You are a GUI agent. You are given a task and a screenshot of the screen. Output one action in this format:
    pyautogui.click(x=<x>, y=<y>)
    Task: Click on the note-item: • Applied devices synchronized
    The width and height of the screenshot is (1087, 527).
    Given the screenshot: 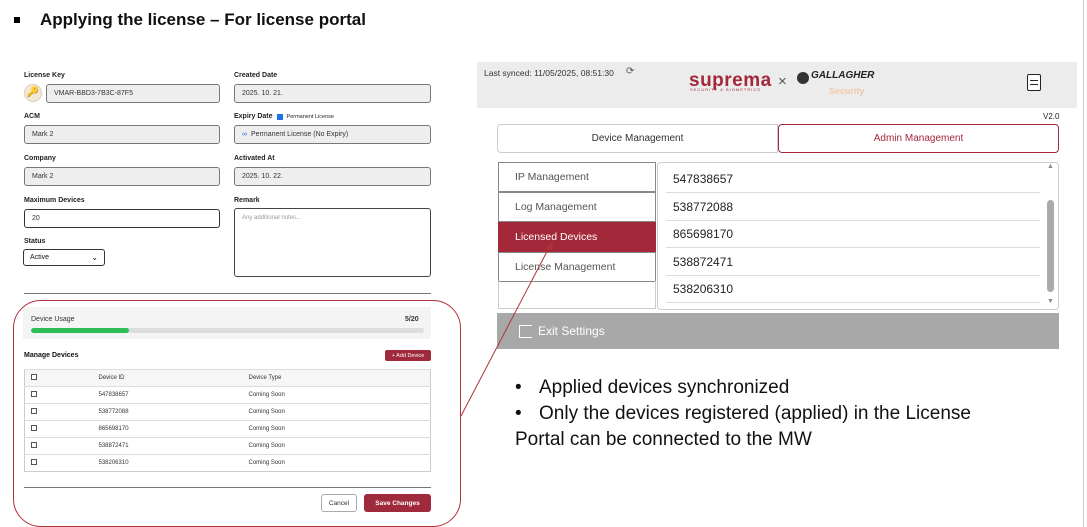 What is the action you would take?
    pyautogui.click(x=652, y=387)
    